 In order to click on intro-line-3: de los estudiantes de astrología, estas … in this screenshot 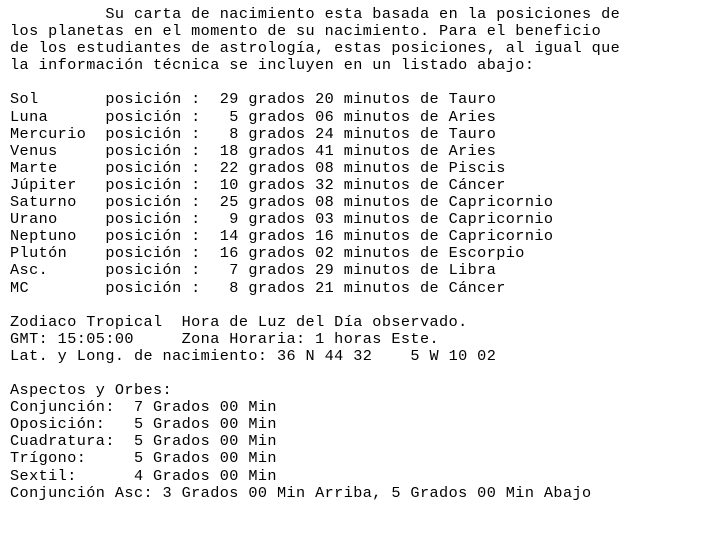, I will do `click(315, 48)`.